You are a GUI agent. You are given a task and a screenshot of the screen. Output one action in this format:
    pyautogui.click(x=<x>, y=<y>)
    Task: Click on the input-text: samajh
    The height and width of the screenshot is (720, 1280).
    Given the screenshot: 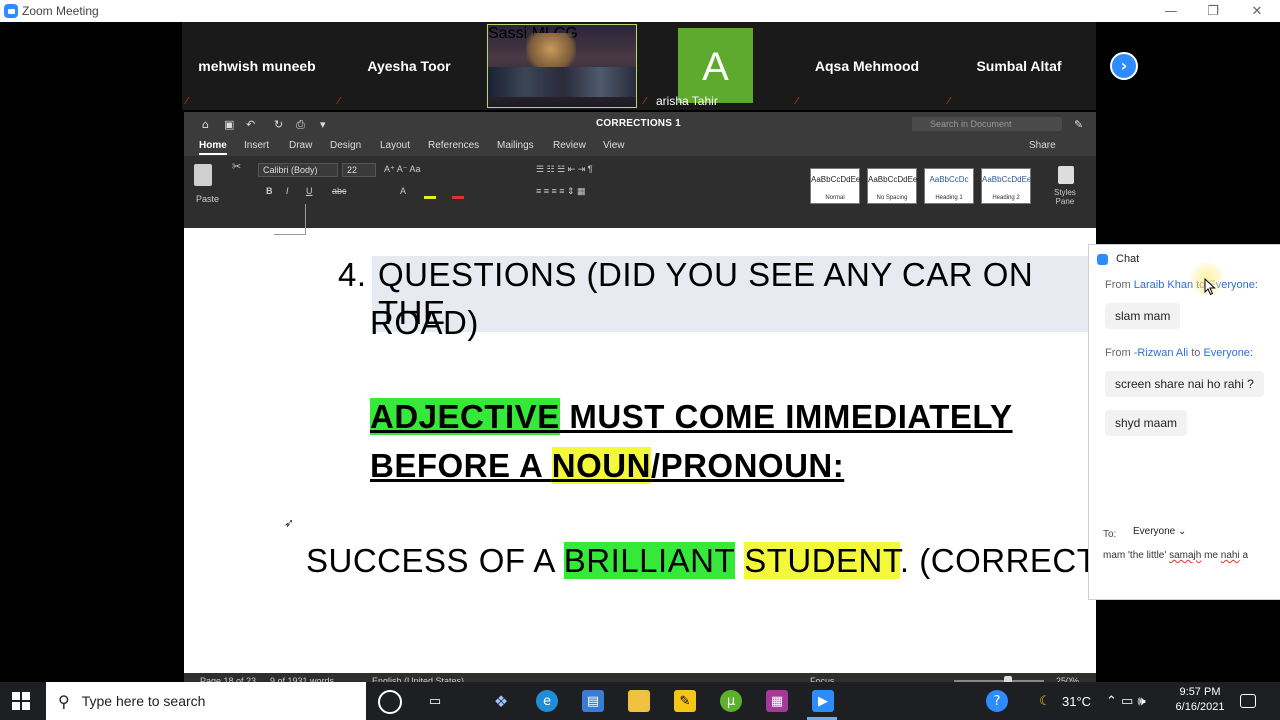 What is the action you would take?
    pyautogui.click(x=1185, y=555)
    